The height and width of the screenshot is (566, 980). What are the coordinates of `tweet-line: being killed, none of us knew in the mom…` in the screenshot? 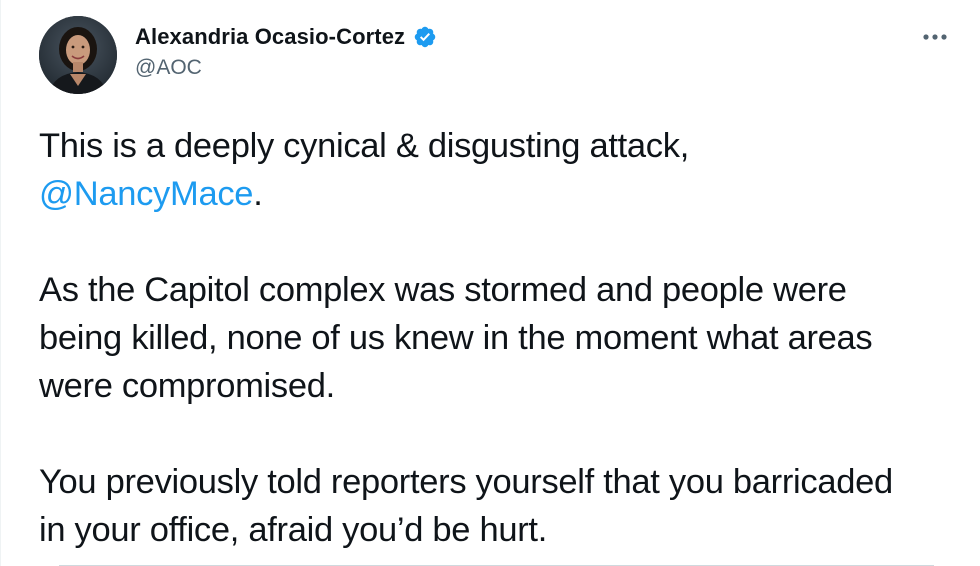 It's located at (456, 338).